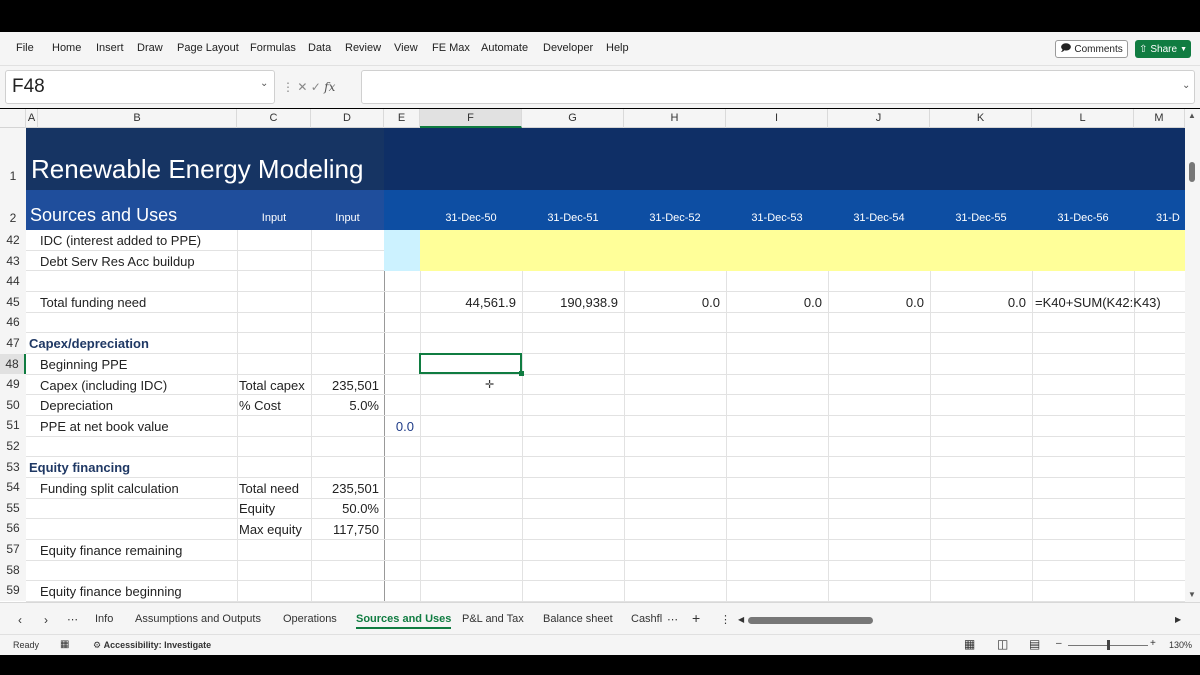 The width and height of the screenshot is (1200, 675). Describe the element at coordinates (978, 302) in the screenshot. I see `cell-k45: 0.0` at that location.